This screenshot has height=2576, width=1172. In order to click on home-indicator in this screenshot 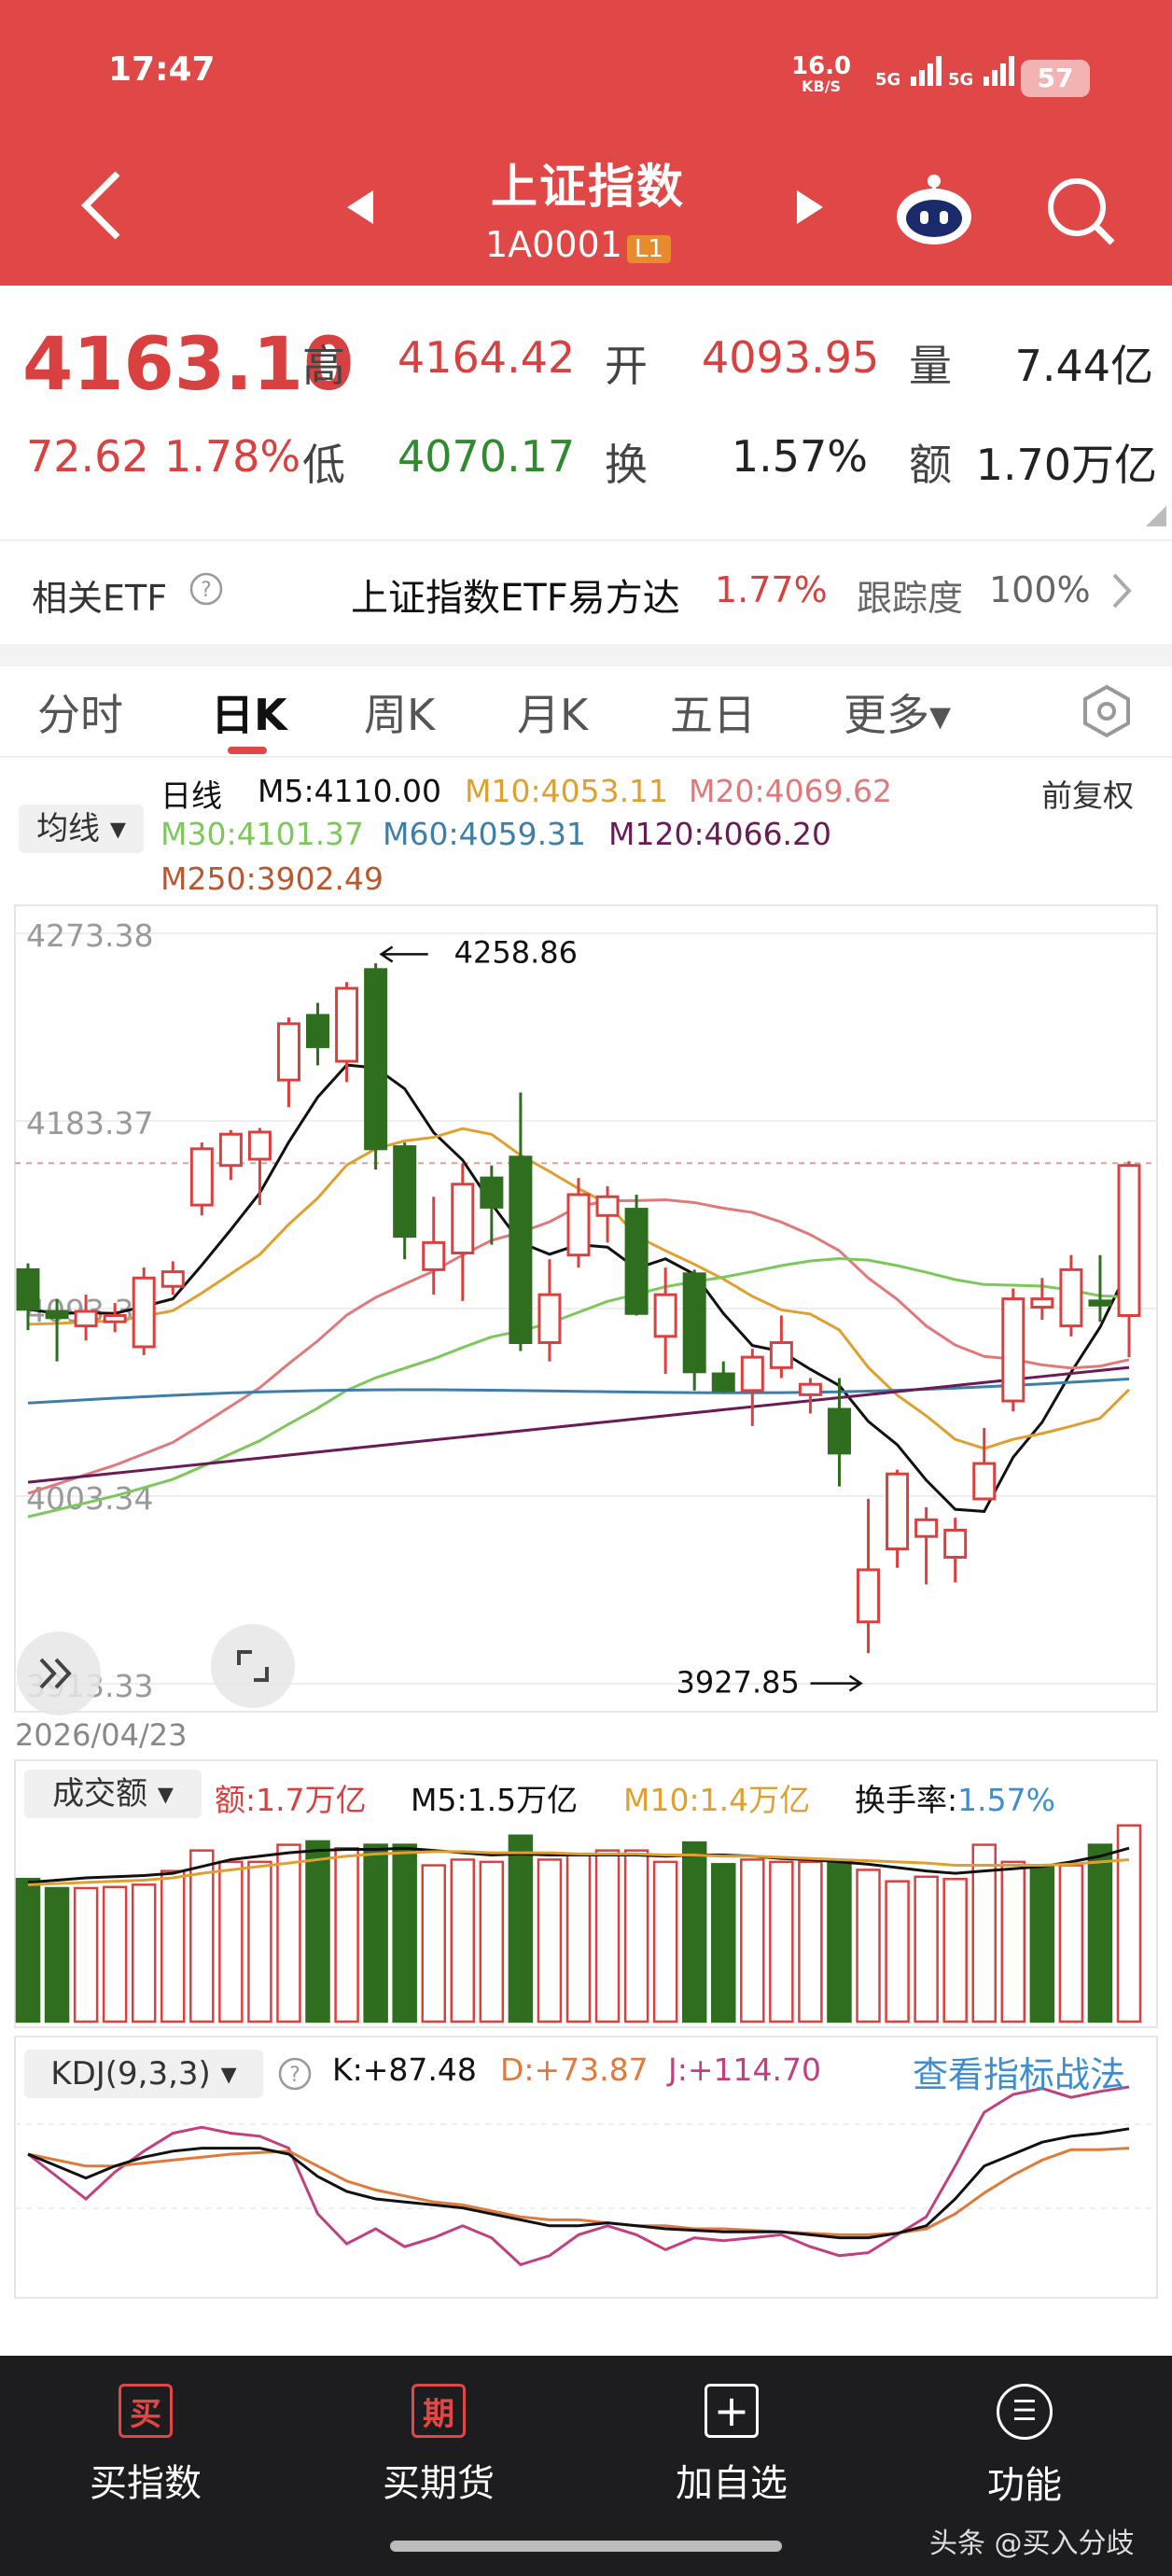, I will do `click(586, 2546)`.